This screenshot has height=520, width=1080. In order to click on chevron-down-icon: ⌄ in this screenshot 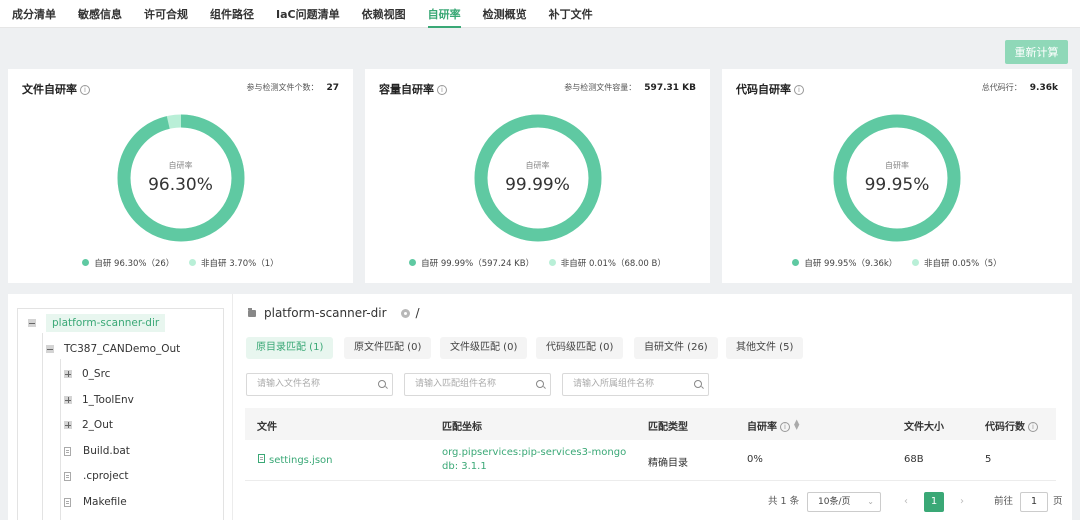, I will do `click(870, 501)`.